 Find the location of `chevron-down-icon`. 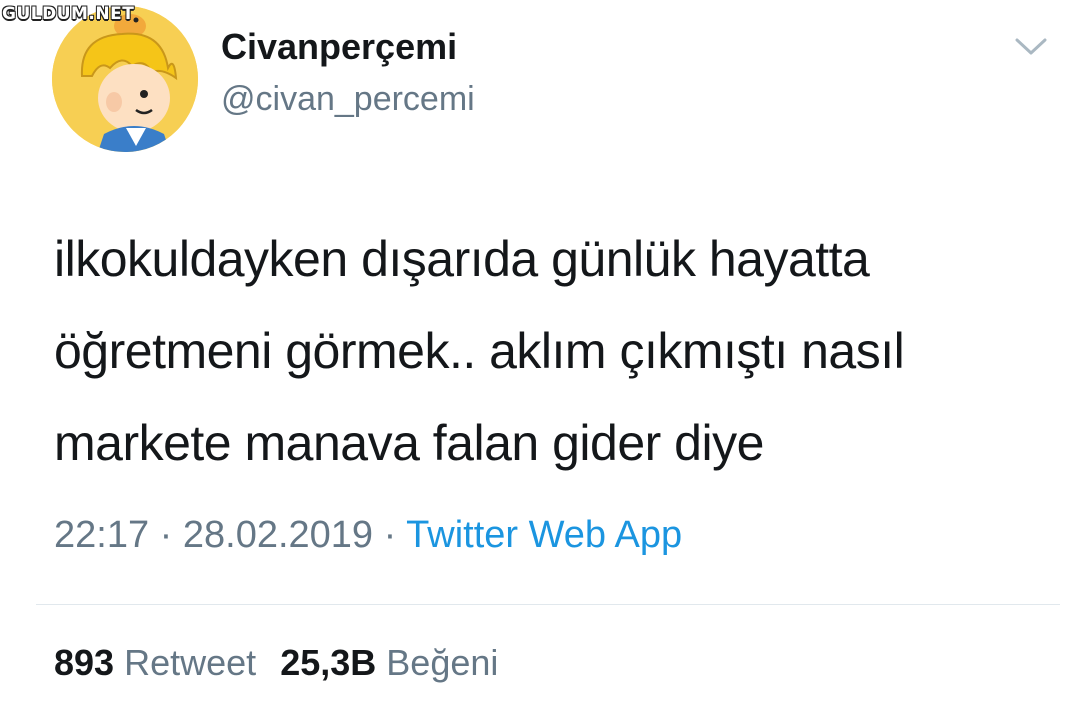

chevron-down-icon is located at coordinates (1031, 47).